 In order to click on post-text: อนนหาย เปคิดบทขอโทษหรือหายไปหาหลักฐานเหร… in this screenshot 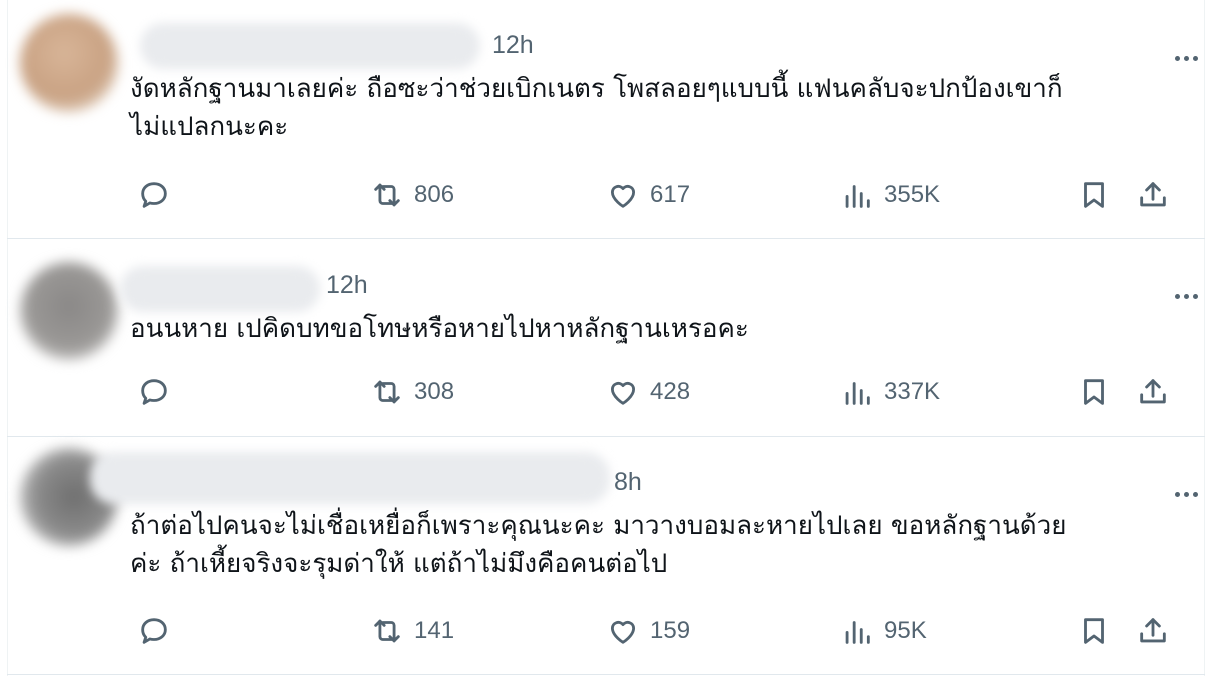, I will do `click(650, 329)`.